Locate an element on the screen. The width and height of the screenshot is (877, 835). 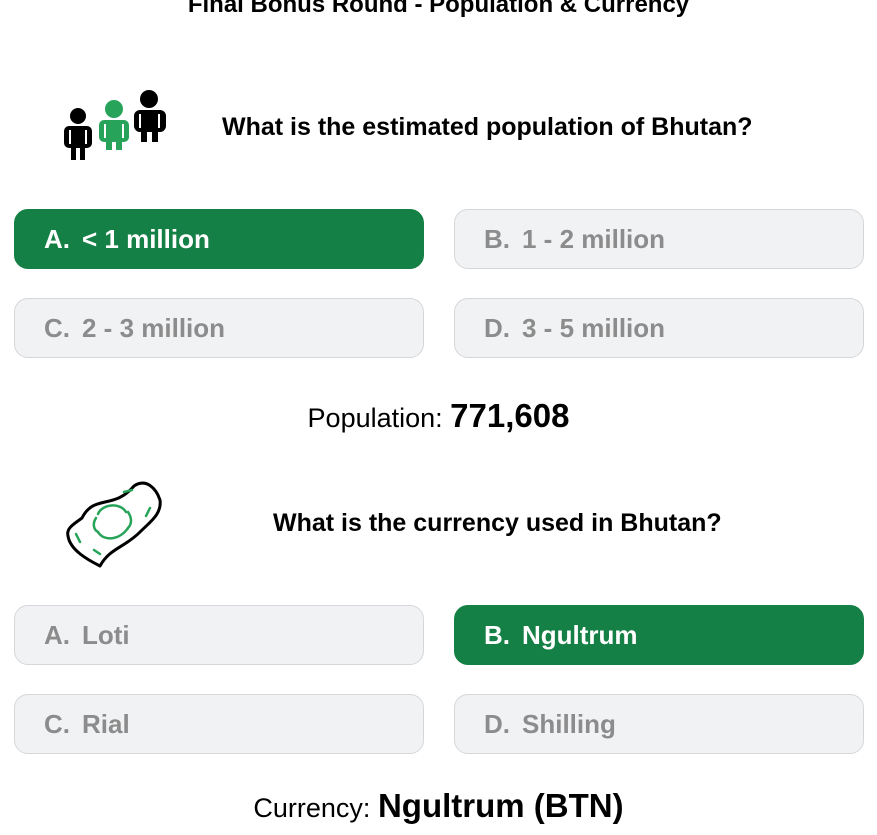
option-d-button: D. 3 - 5 million is located at coordinates (659, 328).